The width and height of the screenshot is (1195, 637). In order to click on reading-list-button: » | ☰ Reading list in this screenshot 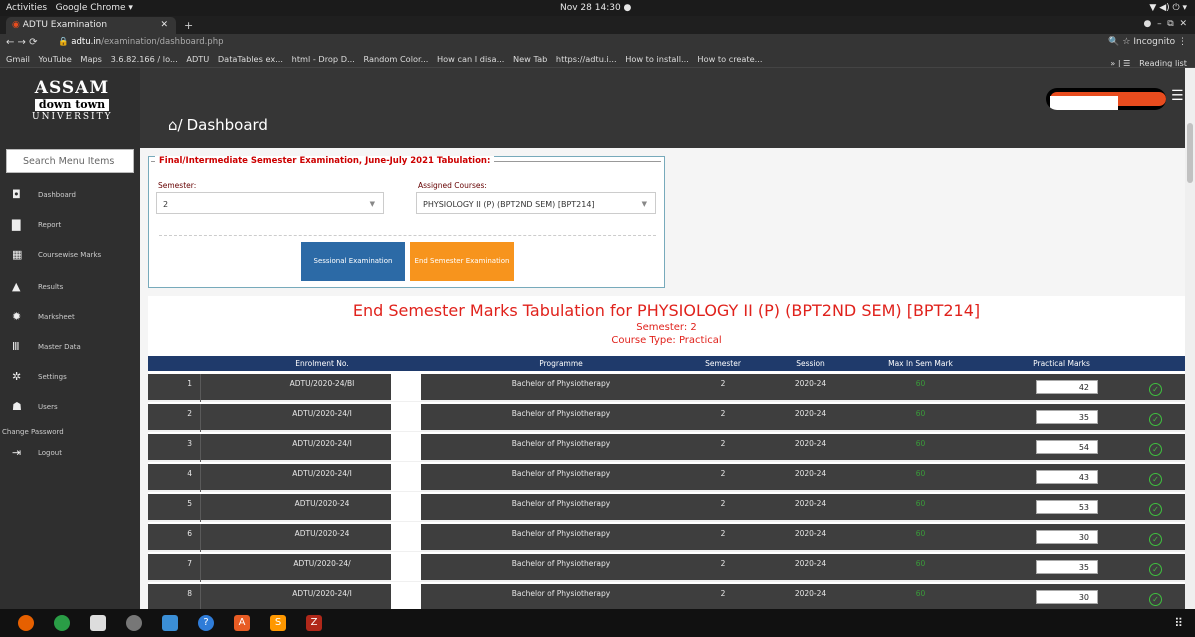, I will do `click(1148, 62)`.